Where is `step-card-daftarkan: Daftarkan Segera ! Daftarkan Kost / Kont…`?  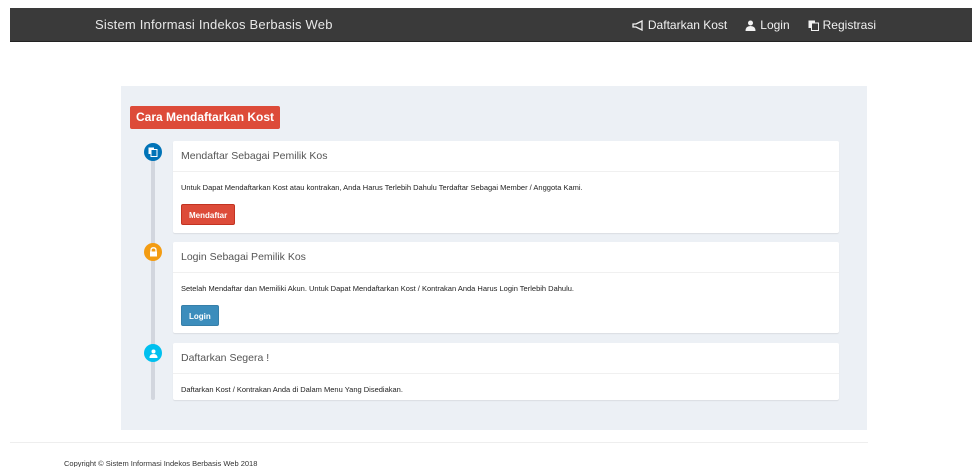 step-card-daftarkan: Daftarkan Segera ! Daftarkan Kost / Kont… is located at coordinates (506, 371).